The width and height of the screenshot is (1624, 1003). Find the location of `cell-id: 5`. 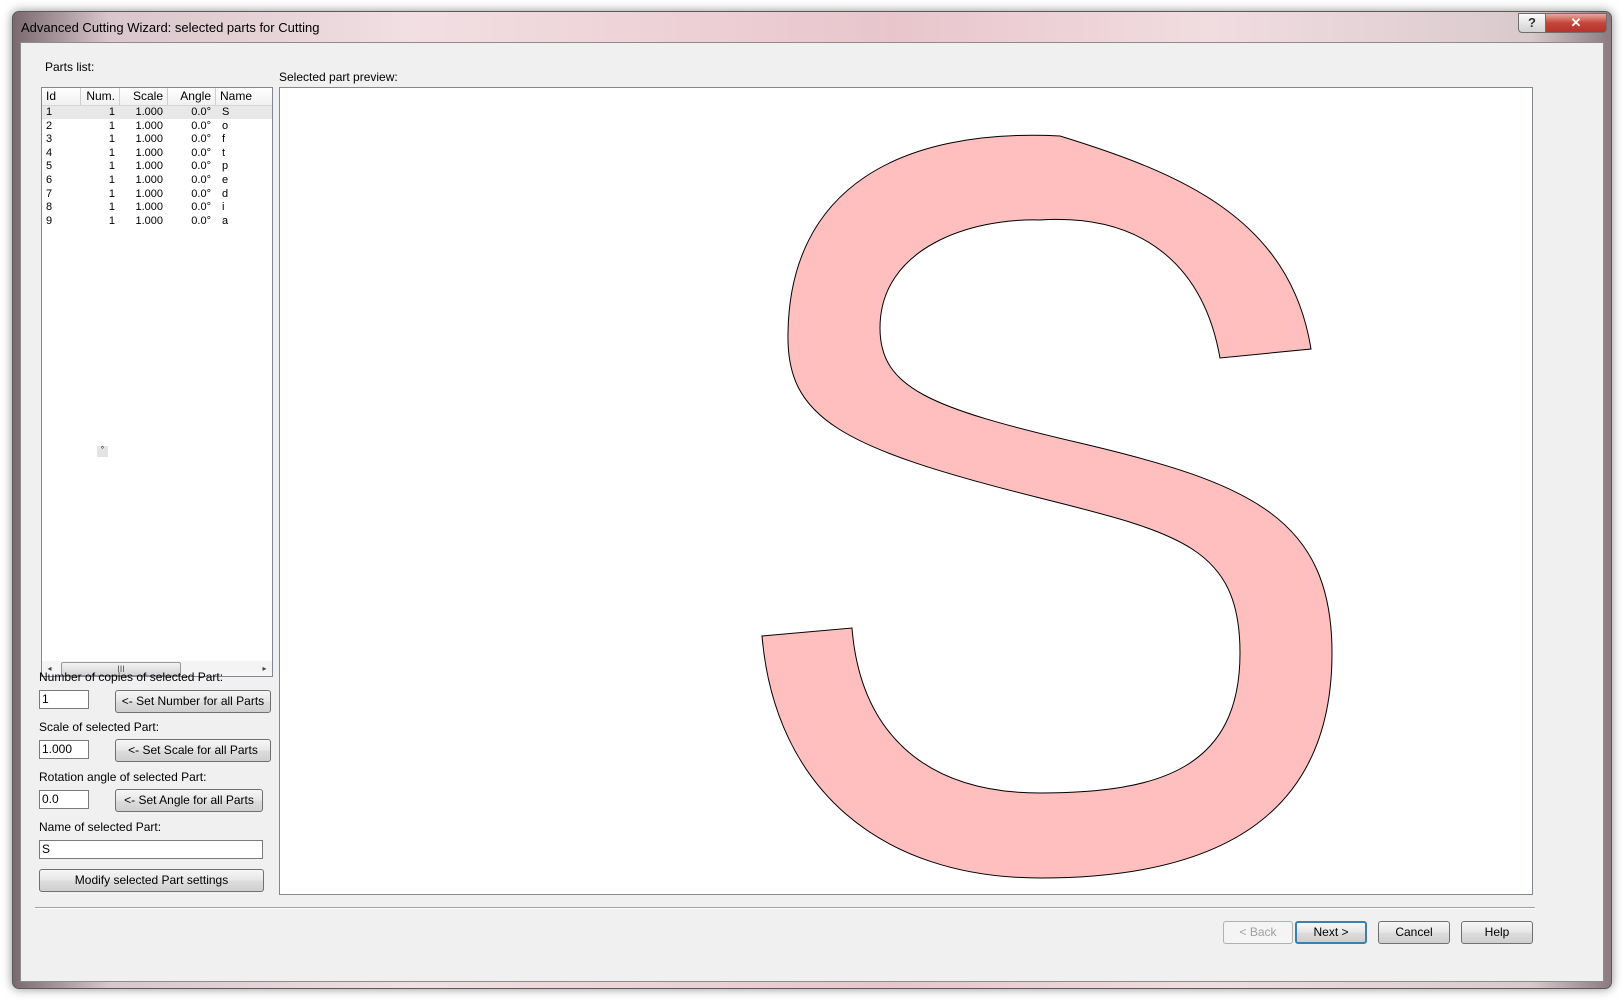

cell-id: 5 is located at coordinates (49, 166).